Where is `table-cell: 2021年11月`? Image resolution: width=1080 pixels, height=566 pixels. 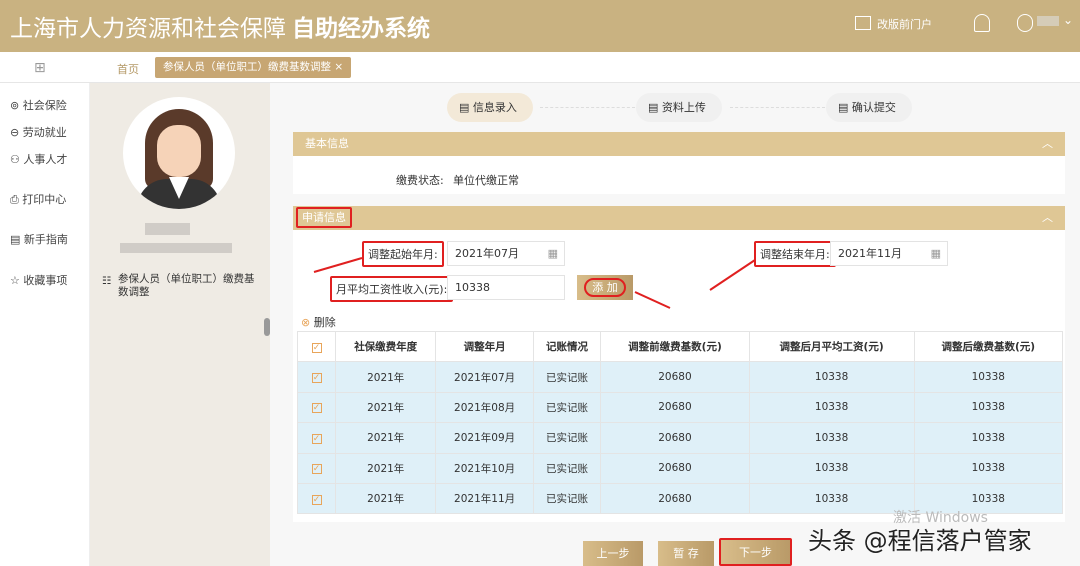 table-cell: 2021年11月 is located at coordinates (484, 498).